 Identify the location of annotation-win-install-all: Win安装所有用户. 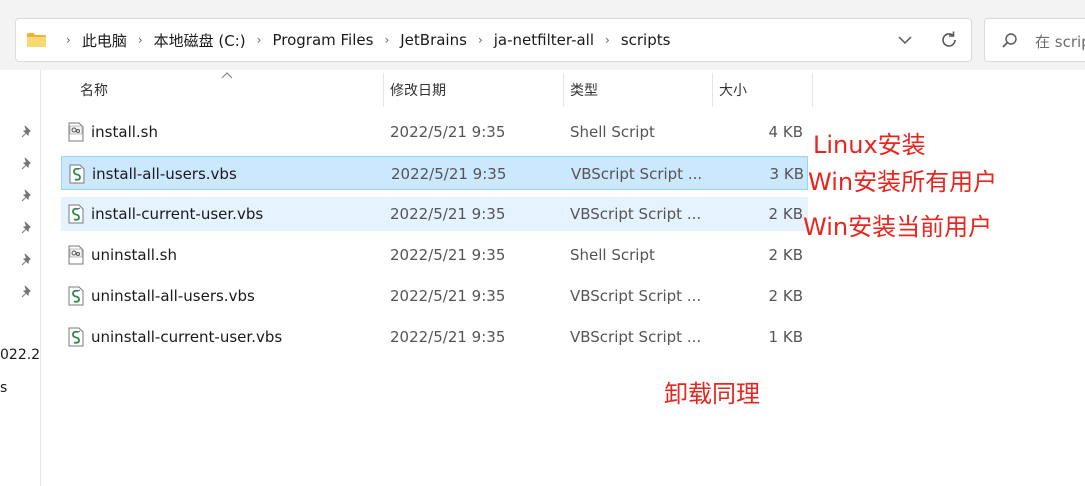
(903, 182).